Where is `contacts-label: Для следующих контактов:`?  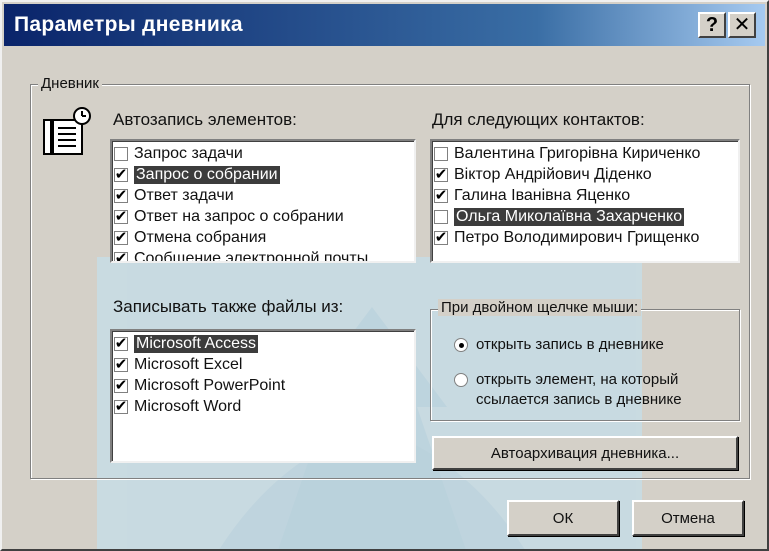
contacts-label: Для следующих контактов: is located at coordinates (538, 119).